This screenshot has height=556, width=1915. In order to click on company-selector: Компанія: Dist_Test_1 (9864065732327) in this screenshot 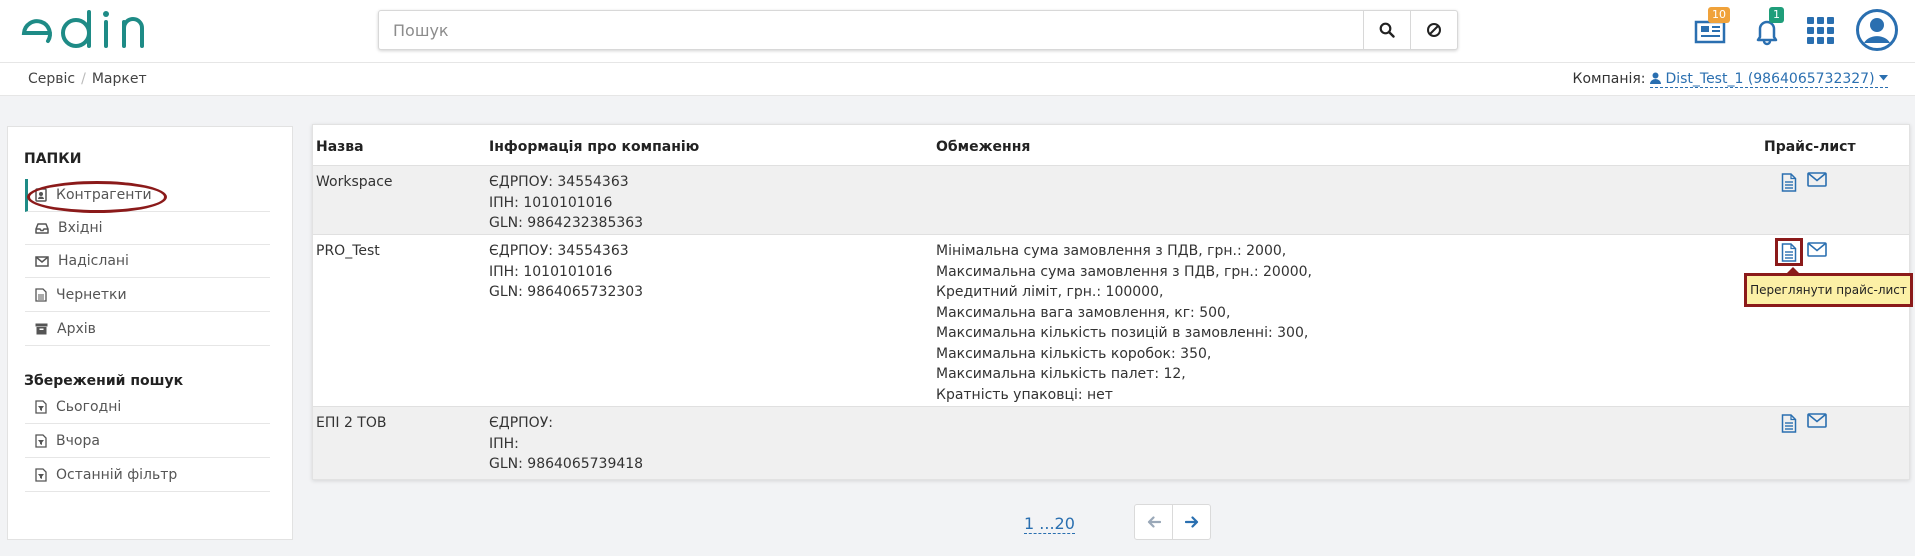, I will do `click(1730, 79)`.